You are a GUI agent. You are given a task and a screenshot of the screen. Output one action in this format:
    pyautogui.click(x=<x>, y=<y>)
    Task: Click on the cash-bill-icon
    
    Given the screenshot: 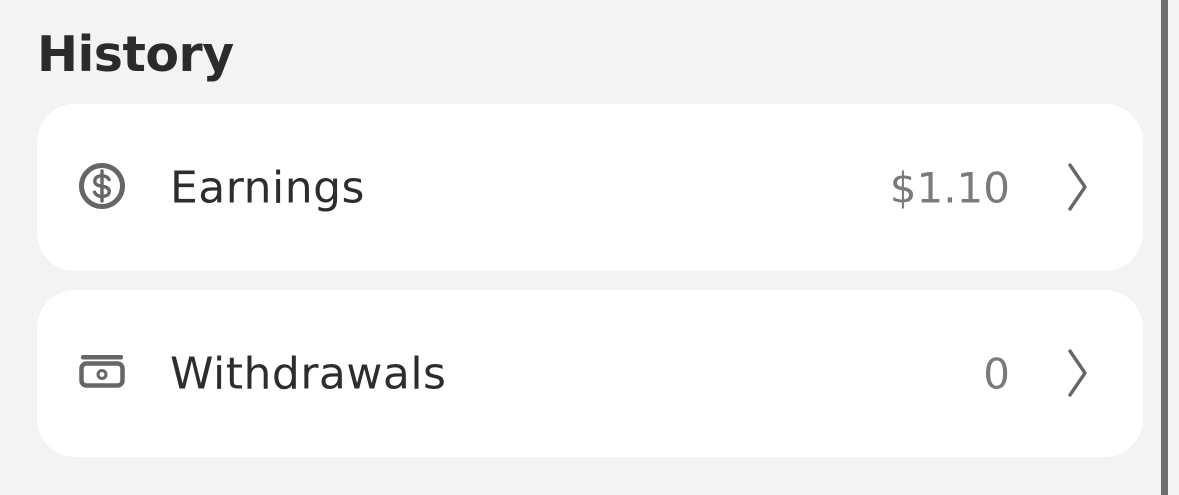 What is the action you would take?
    pyautogui.click(x=102, y=371)
    